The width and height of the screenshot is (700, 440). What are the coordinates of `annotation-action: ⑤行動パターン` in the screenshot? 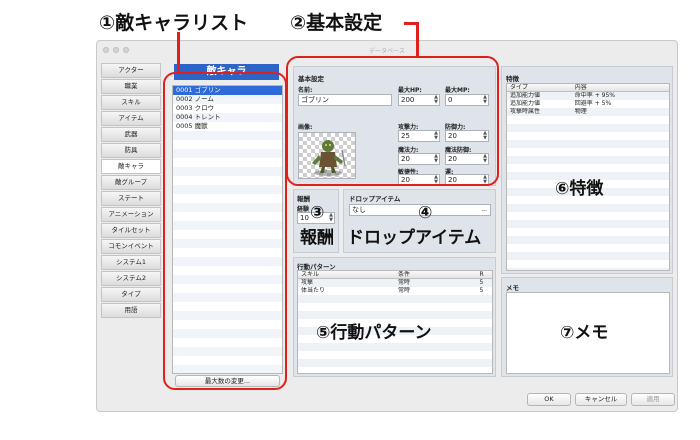 It's located at (374, 333).